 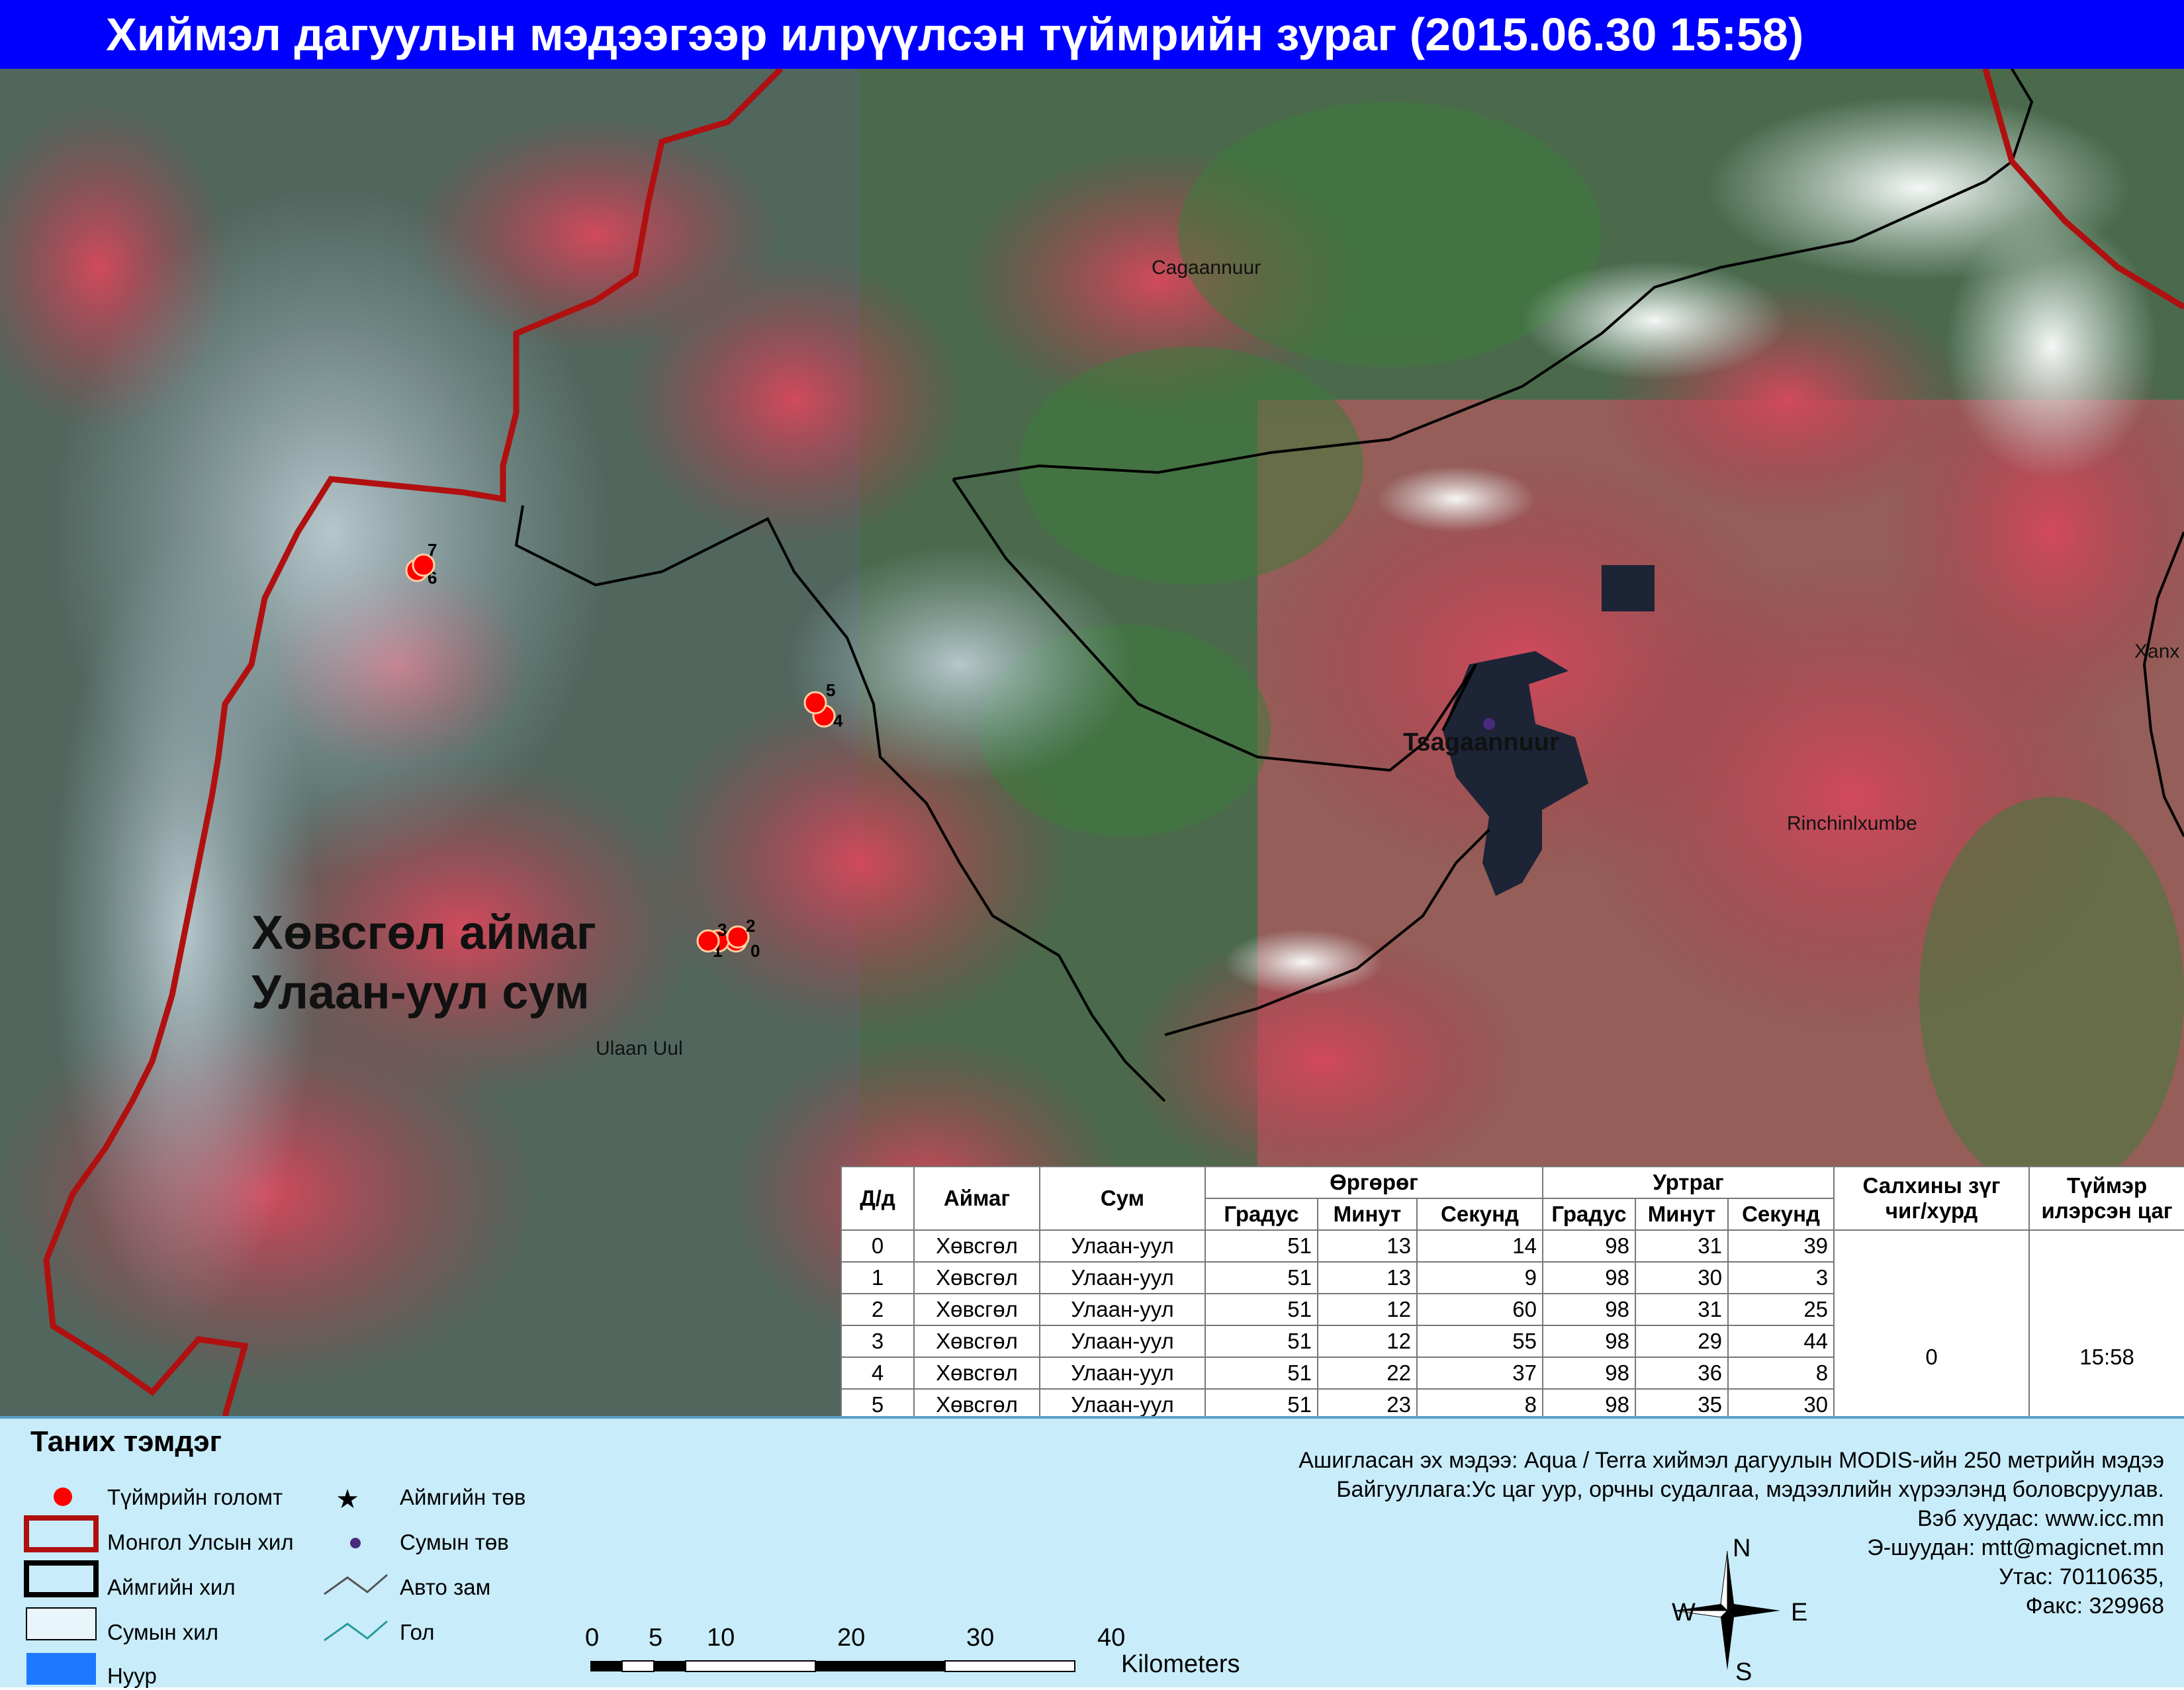 What do you see at coordinates (1368, 1214) in the screenshot?
I see `header-lat-min: Минут` at bounding box center [1368, 1214].